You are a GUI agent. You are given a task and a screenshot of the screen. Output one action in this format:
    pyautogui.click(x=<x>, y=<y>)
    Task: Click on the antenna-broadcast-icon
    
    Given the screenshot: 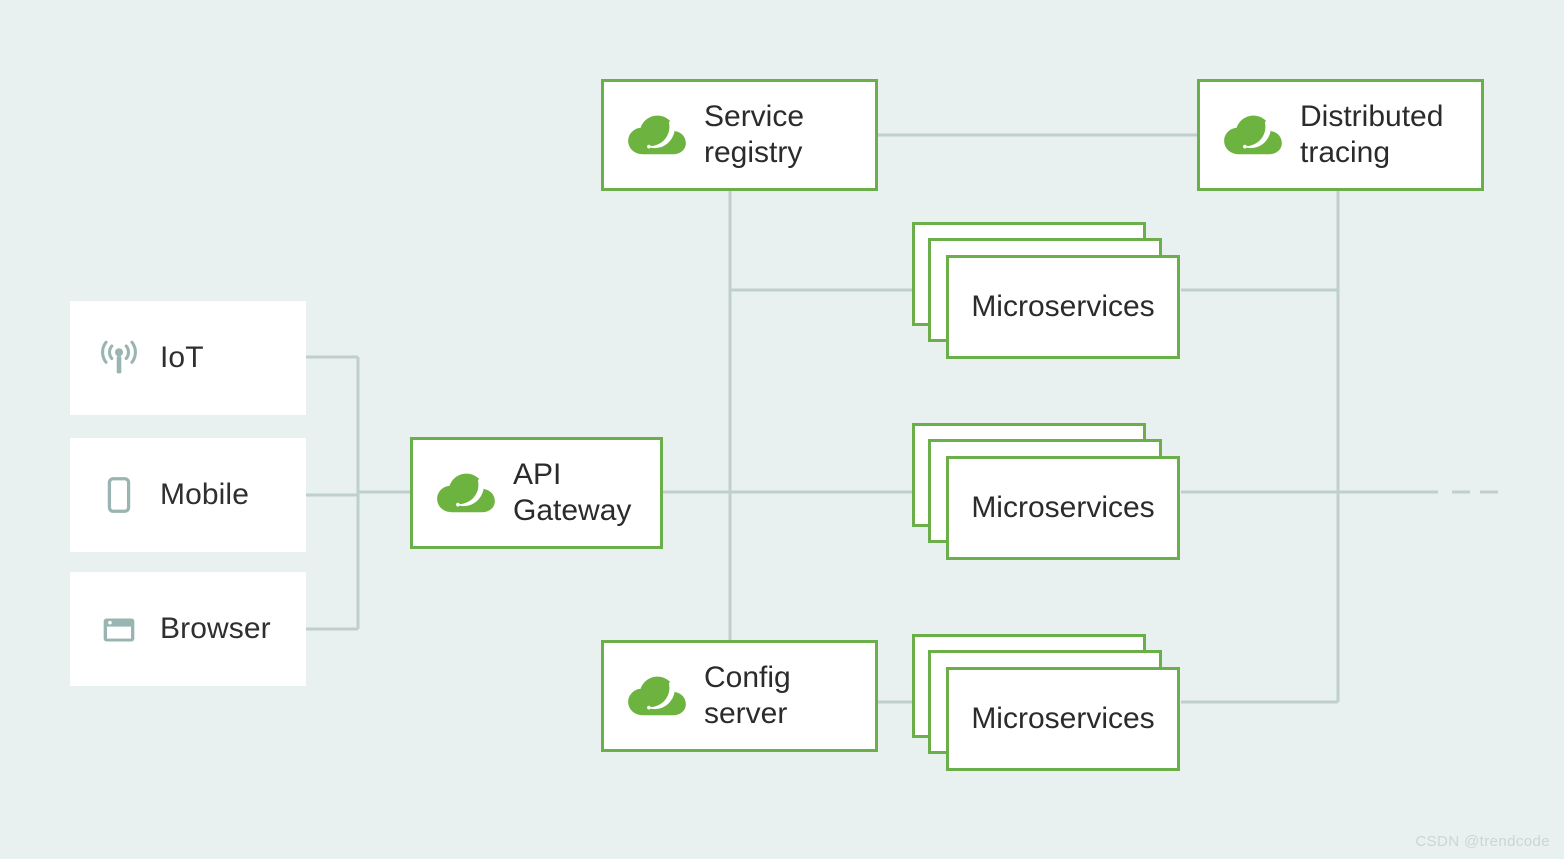 What is the action you would take?
    pyautogui.click(x=119, y=358)
    